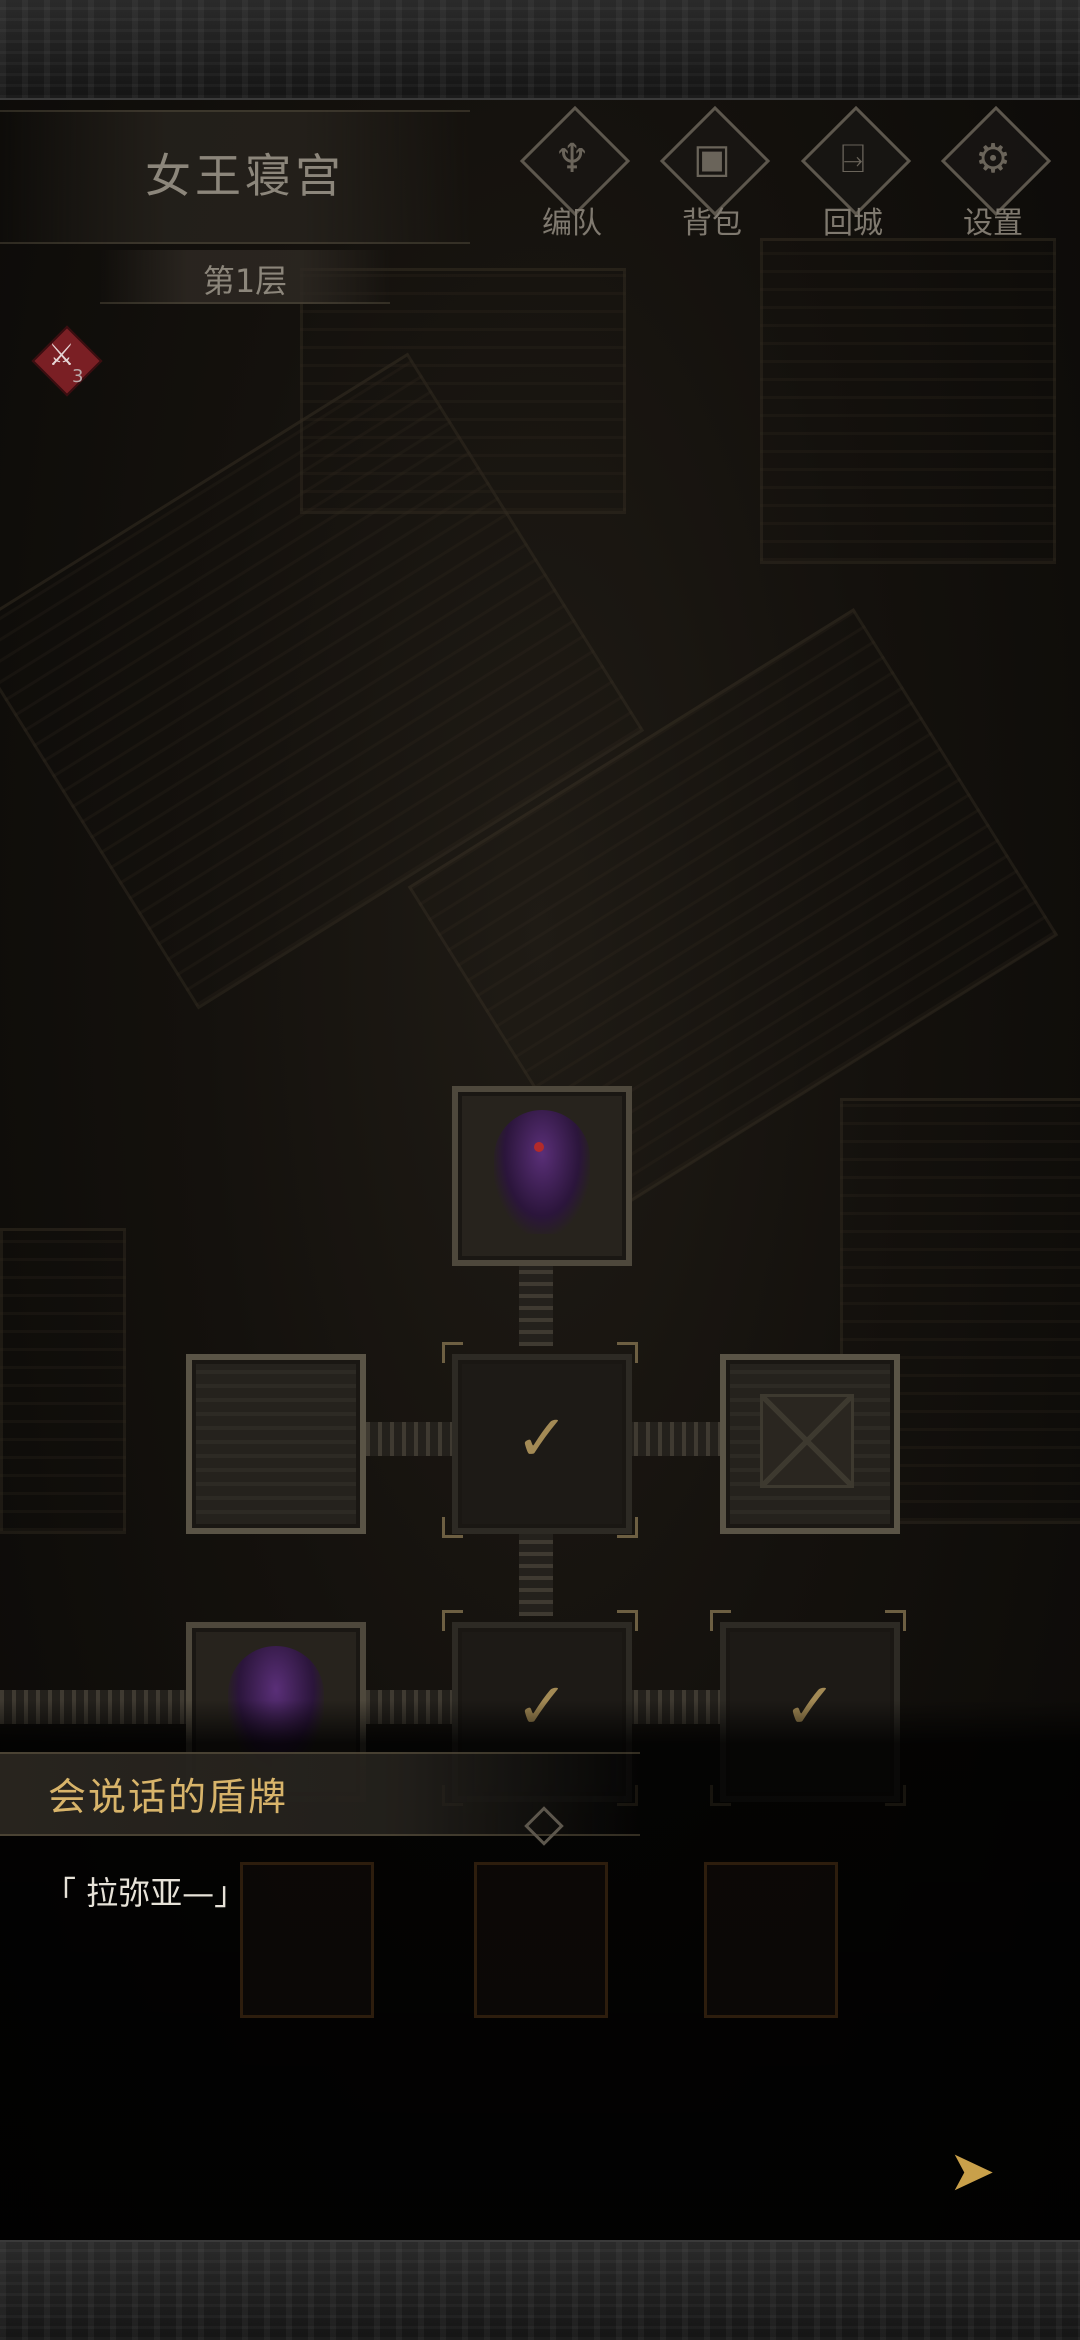 This screenshot has height=2340, width=1080. What do you see at coordinates (539, 1147) in the screenshot?
I see `enemy-eye` at bounding box center [539, 1147].